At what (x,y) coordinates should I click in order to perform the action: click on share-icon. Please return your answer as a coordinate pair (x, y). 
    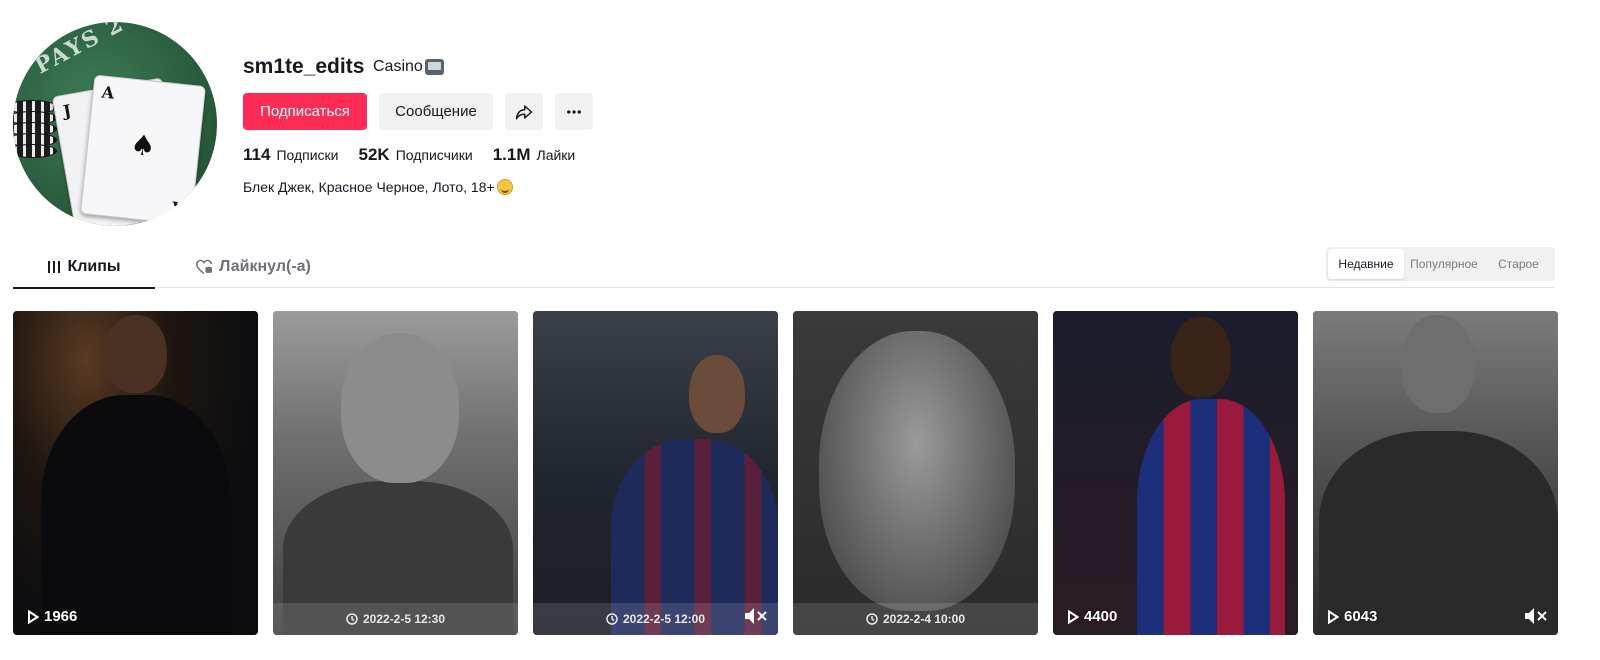
    Looking at the image, I should click on (524, 111).